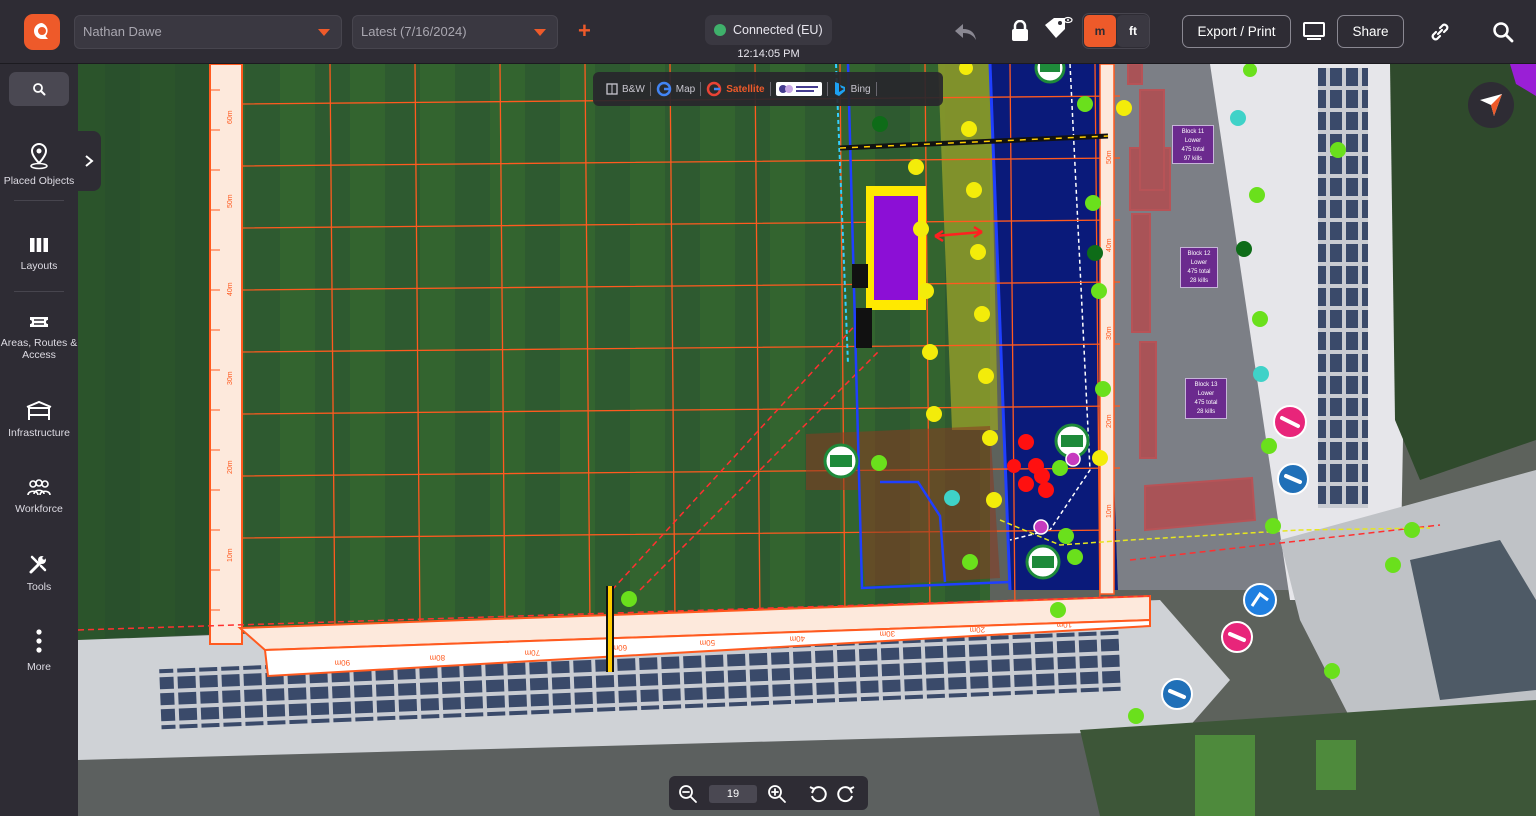 The height and width of the screenshot is (816, 1536). Describe the element at coordinates (1199, 254) in the screenshot. I see `bay-label-line: Block 12` at that location.